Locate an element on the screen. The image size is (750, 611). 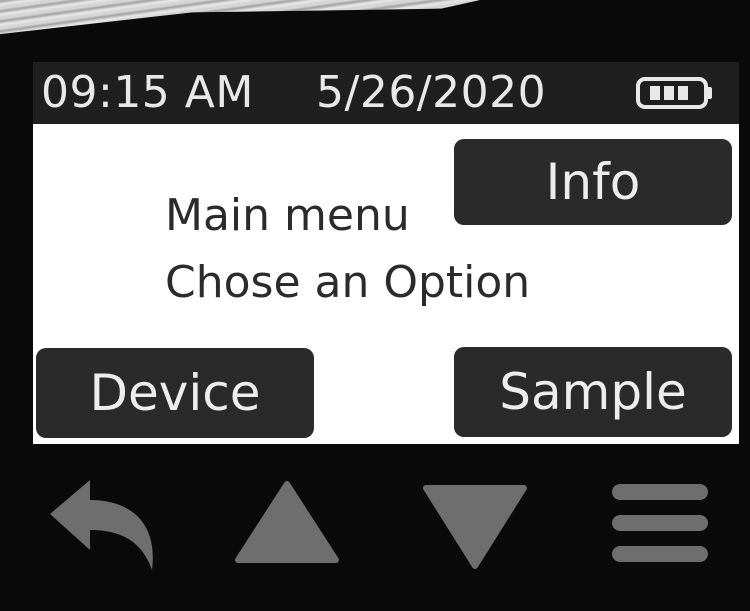
sample-button: Sample is located at coordinates (593, 392).